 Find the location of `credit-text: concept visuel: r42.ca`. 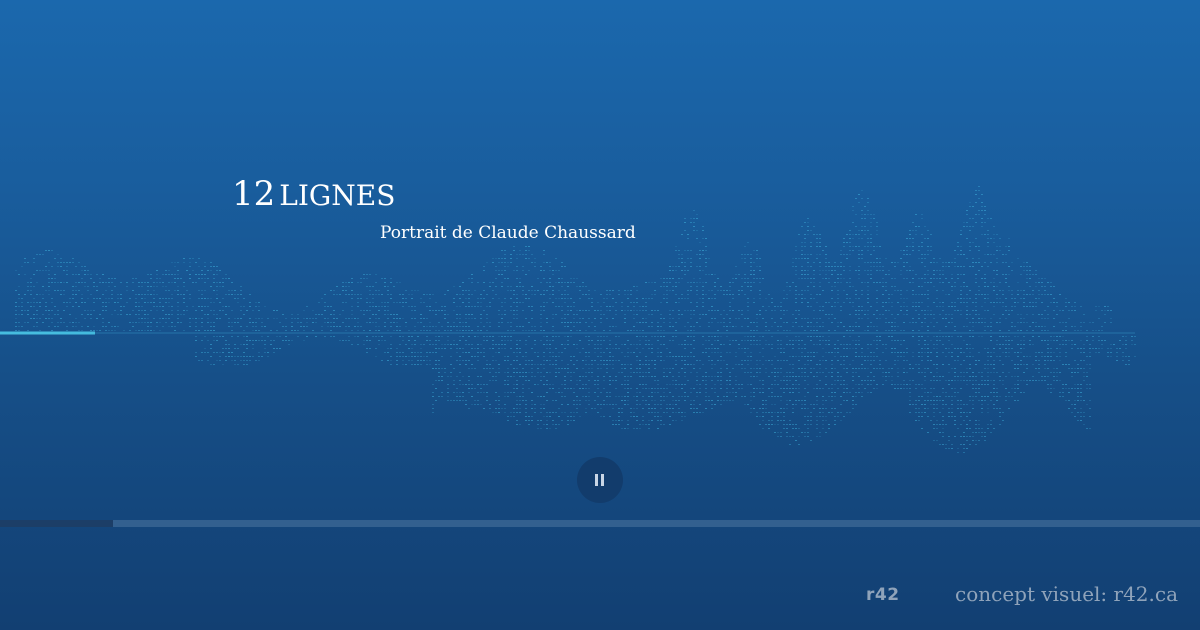

credit-text: concept visuel: r42.ca is located at coordinates (1067, 594).